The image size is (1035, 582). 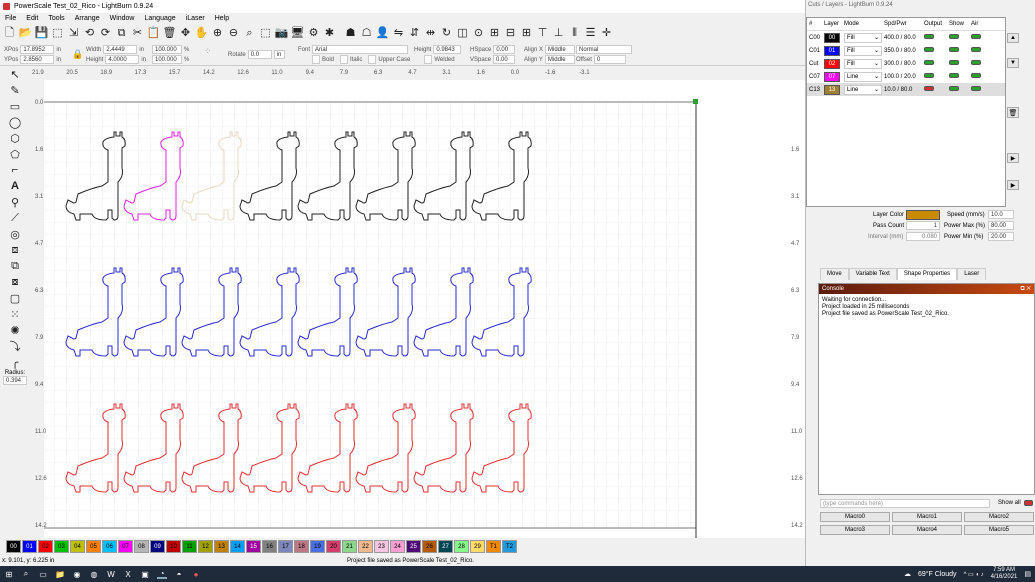 I want to click on palette-swatch-16: 16, so click(x=269, y=546).